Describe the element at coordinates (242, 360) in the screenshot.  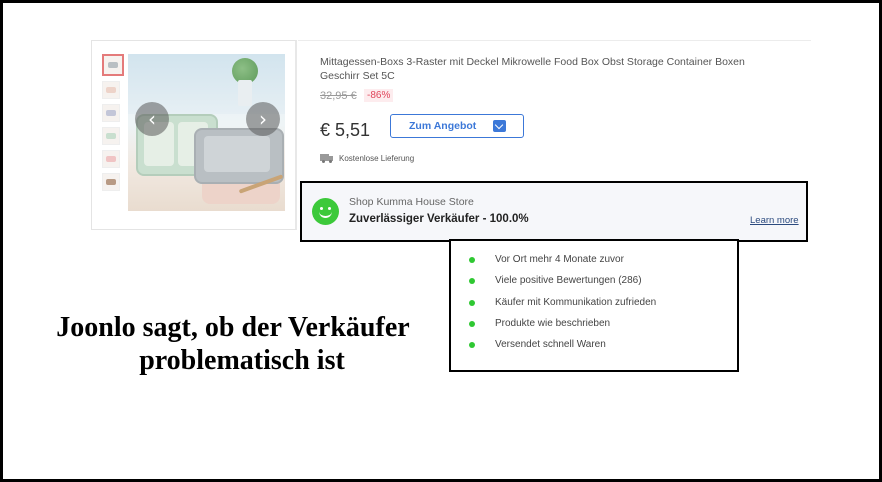
I see `caption-line-2: problematisch ist` at that location.